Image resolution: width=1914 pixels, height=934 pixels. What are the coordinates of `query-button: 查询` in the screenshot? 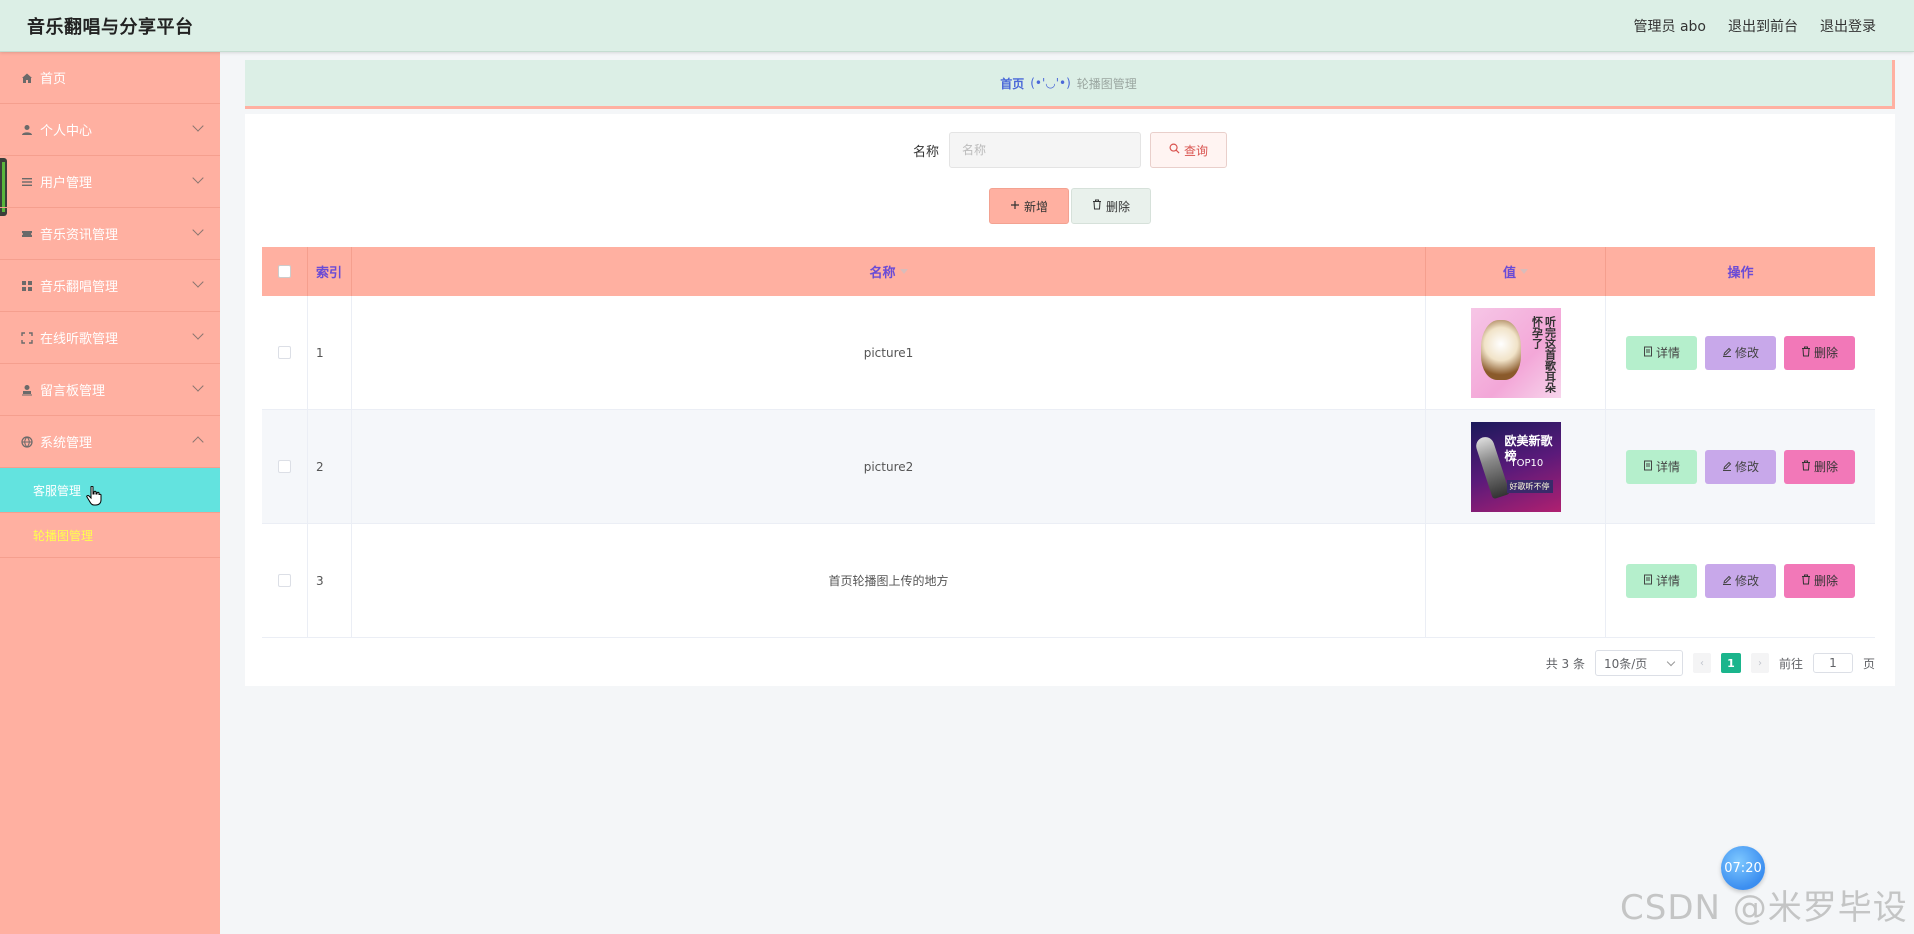 It's located at (1189, 150).